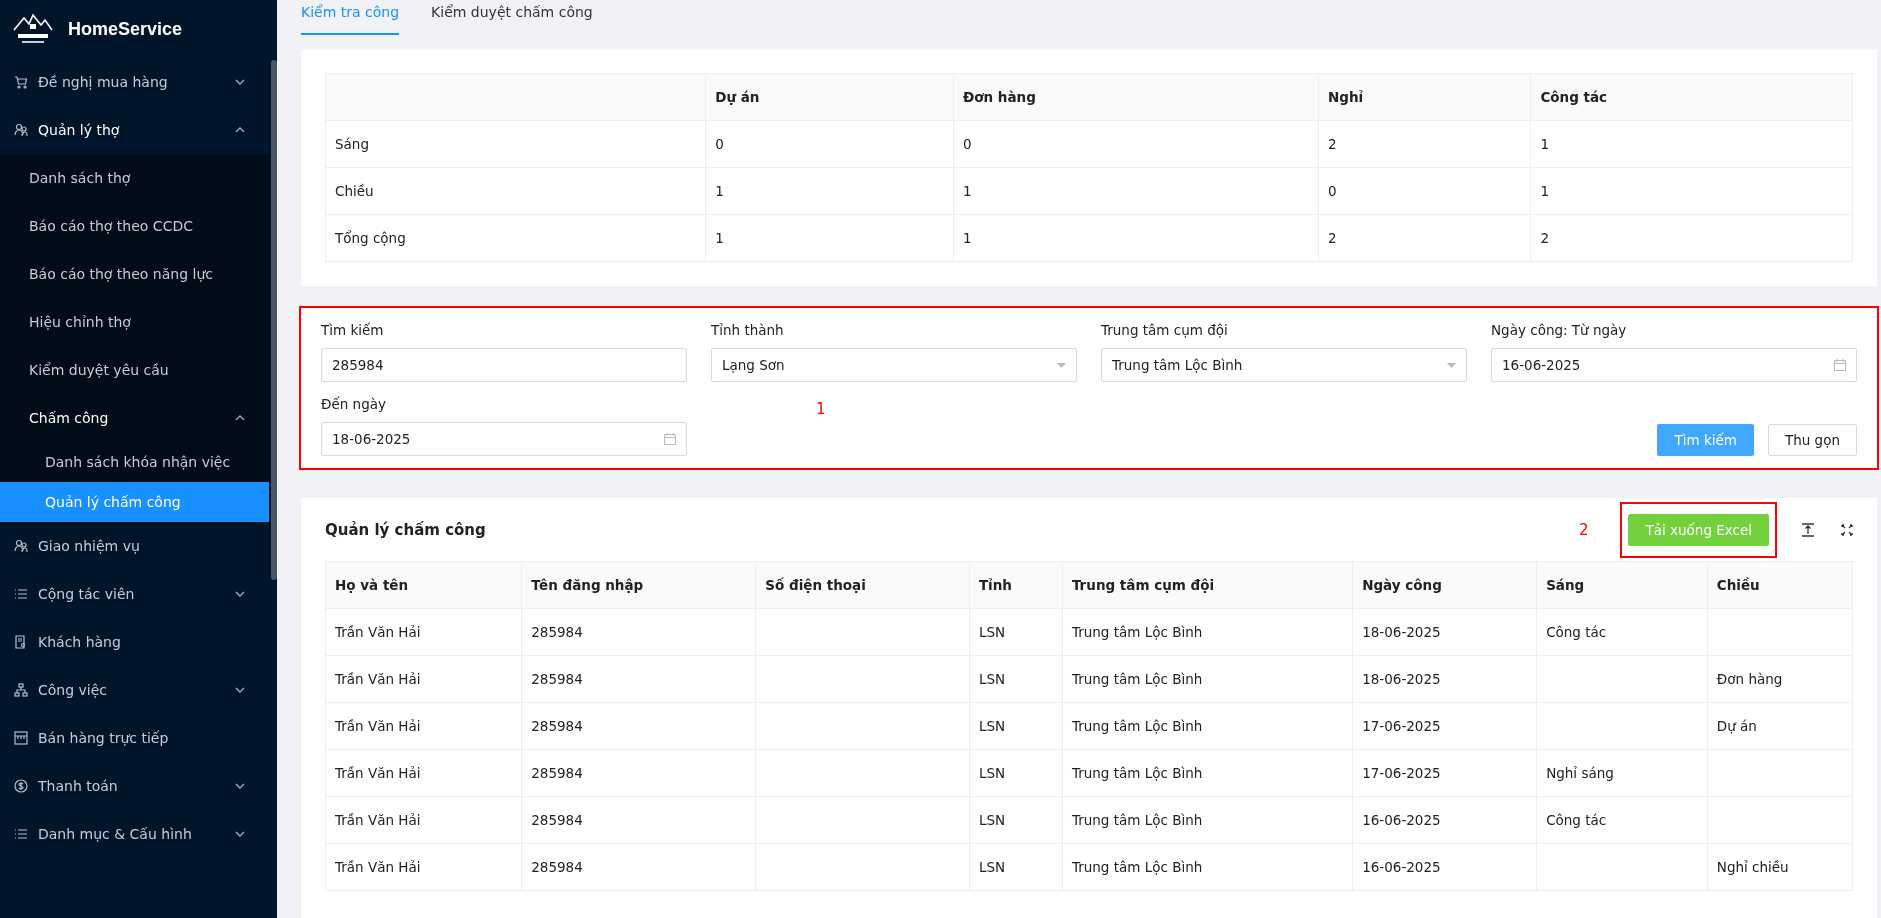 The height and width of the screenshot is (918, 1881). Describe the element at coordinates (134, 418) in the screenshot. I see `menu-item: Chấm công` at that location.